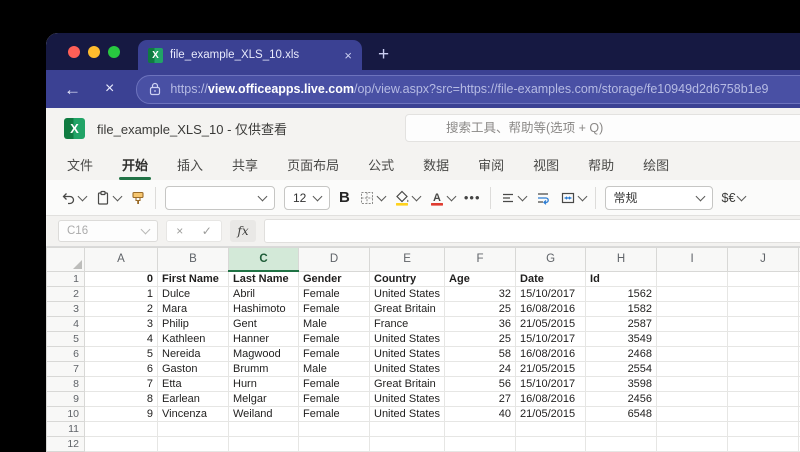 This screenshot has height=452, width=800. Describe the element at coordinates (551, 259) in the screenshot. I see `column-header-G: G` at that location.